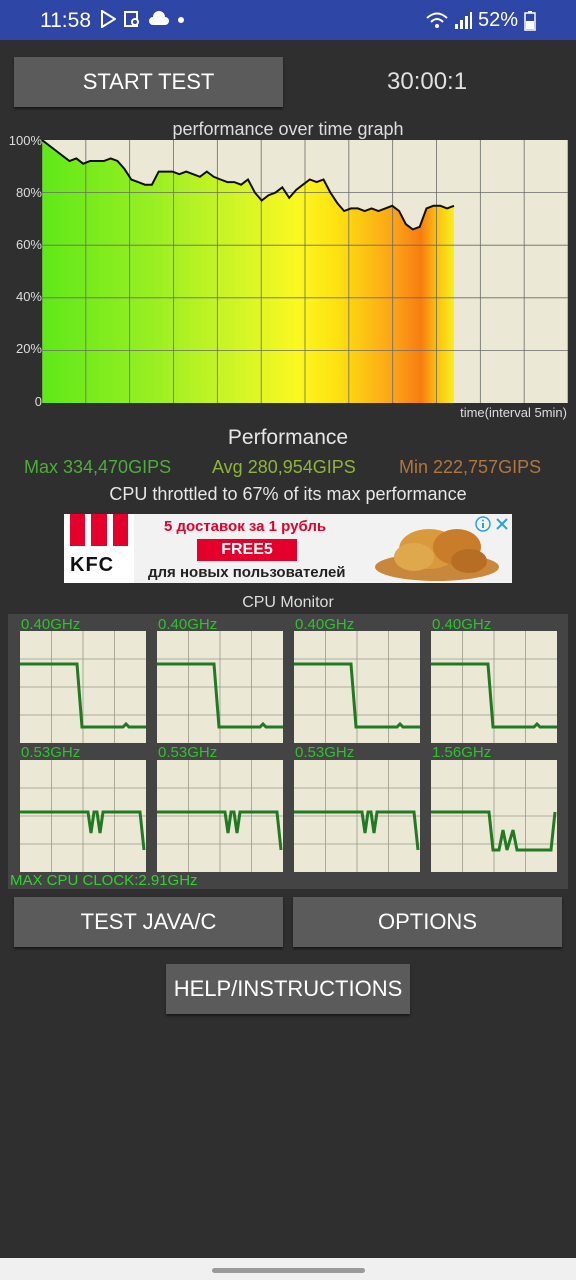 This screenshot has height=1280, width=576. I want to click on cpu-monitor-title: CPU Monitor, so click(288, 602).